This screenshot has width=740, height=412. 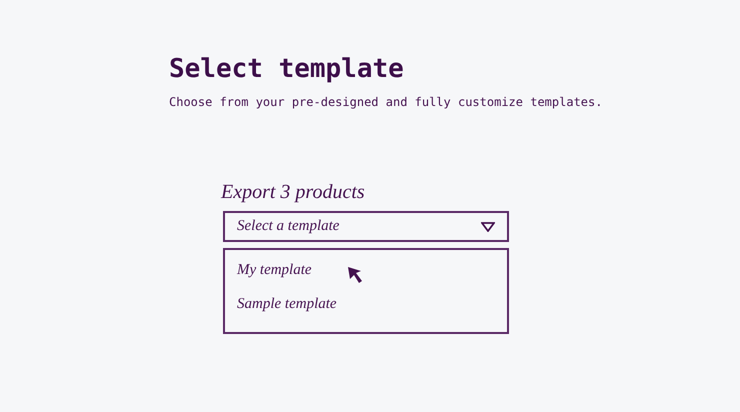 What do you see at coordinates (385, 102) in the screenshot?
I see `page-subtitle: Choose from your pre-designed and fully customize templates.` at bounding box center [385, 102].